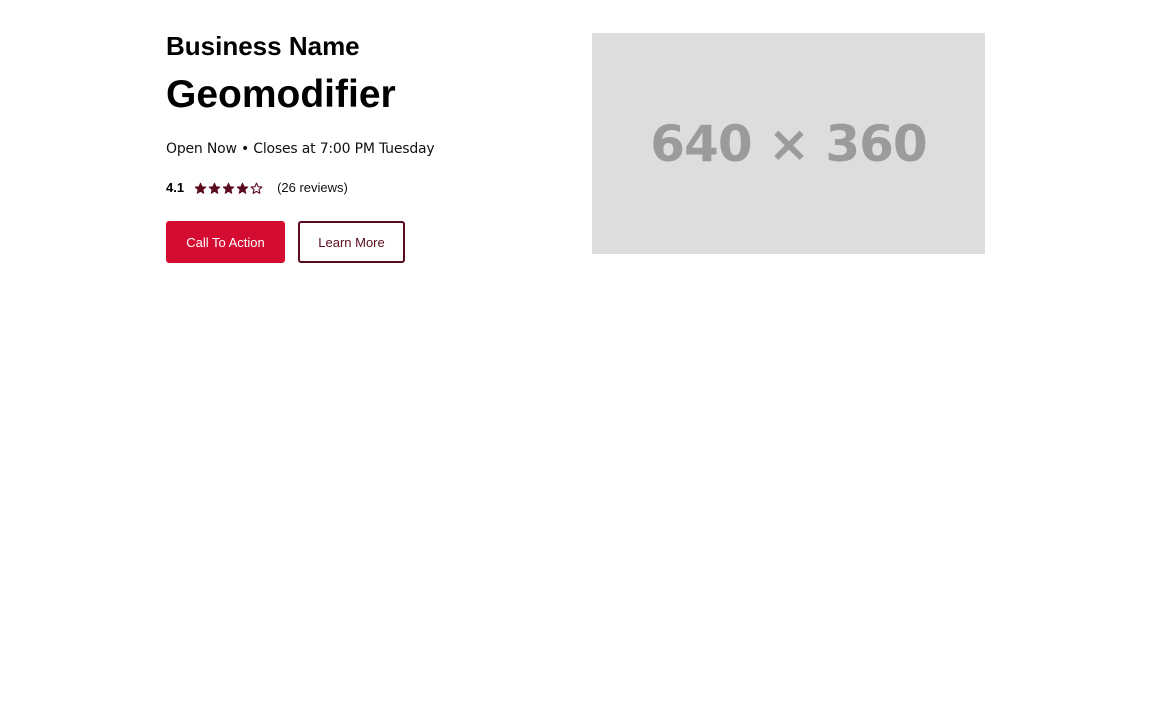 The height and width of the screenshot is (720, 1152). I want to click on learn-more-button: Learn More, so click(351, 242).